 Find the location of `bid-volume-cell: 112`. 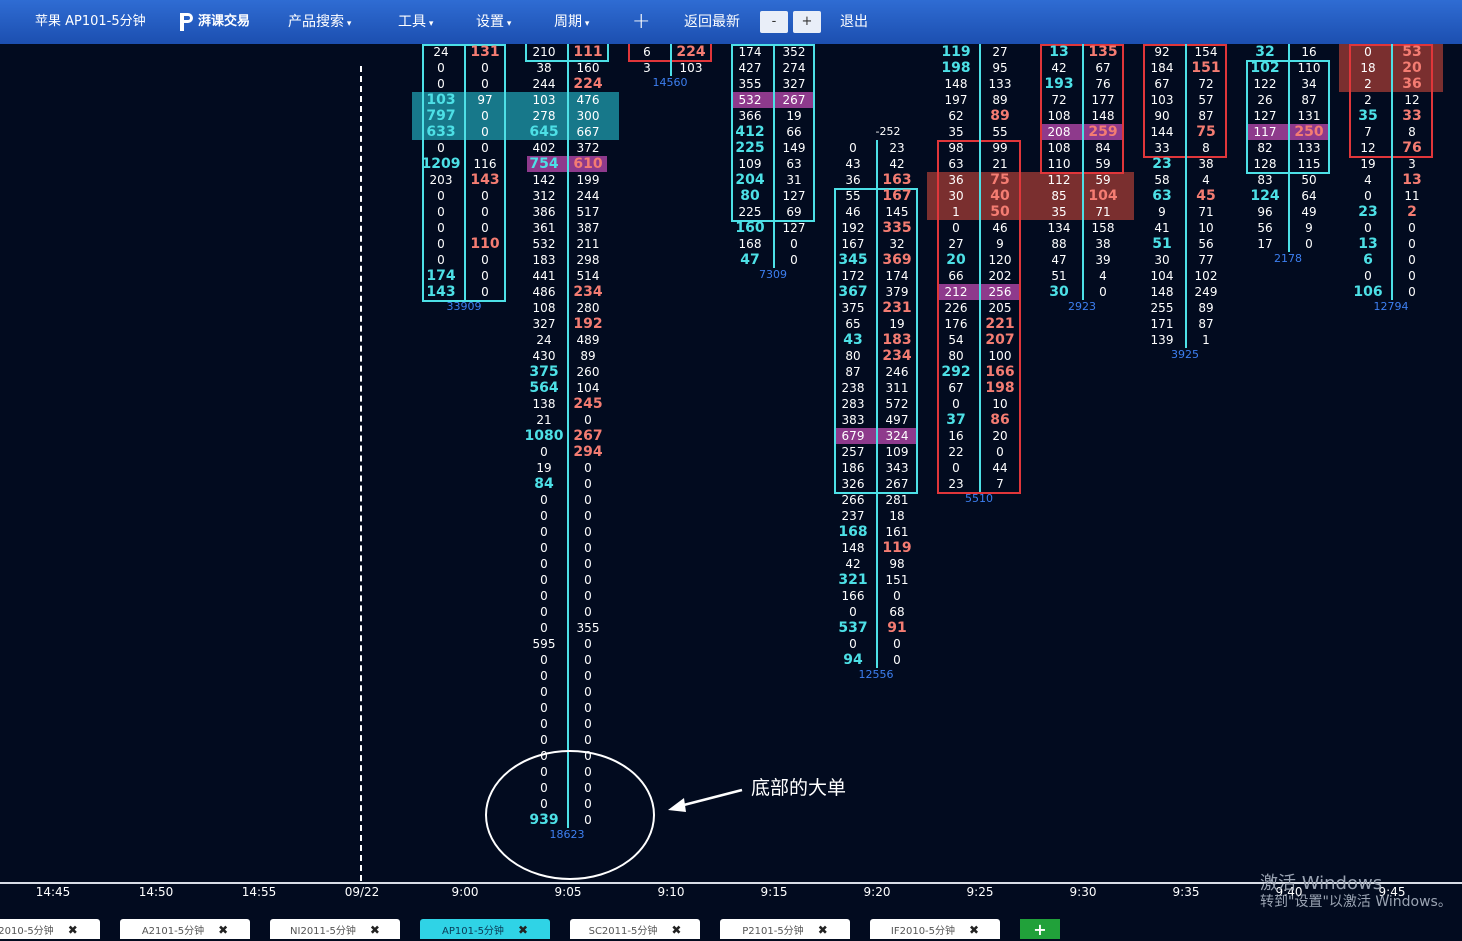

bid-volume-cell: 112 is located at coordinates (1059, 180).